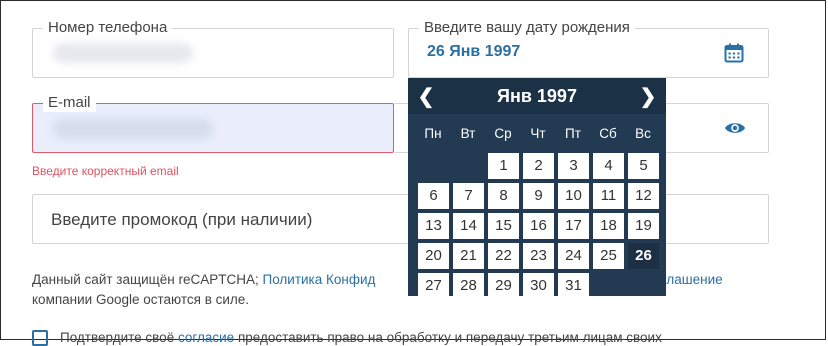 The width and height of the screenshot is (828, 346). I want to click on datepicker-header: ❮ Янв 1997 ❯, so click(537, 96).